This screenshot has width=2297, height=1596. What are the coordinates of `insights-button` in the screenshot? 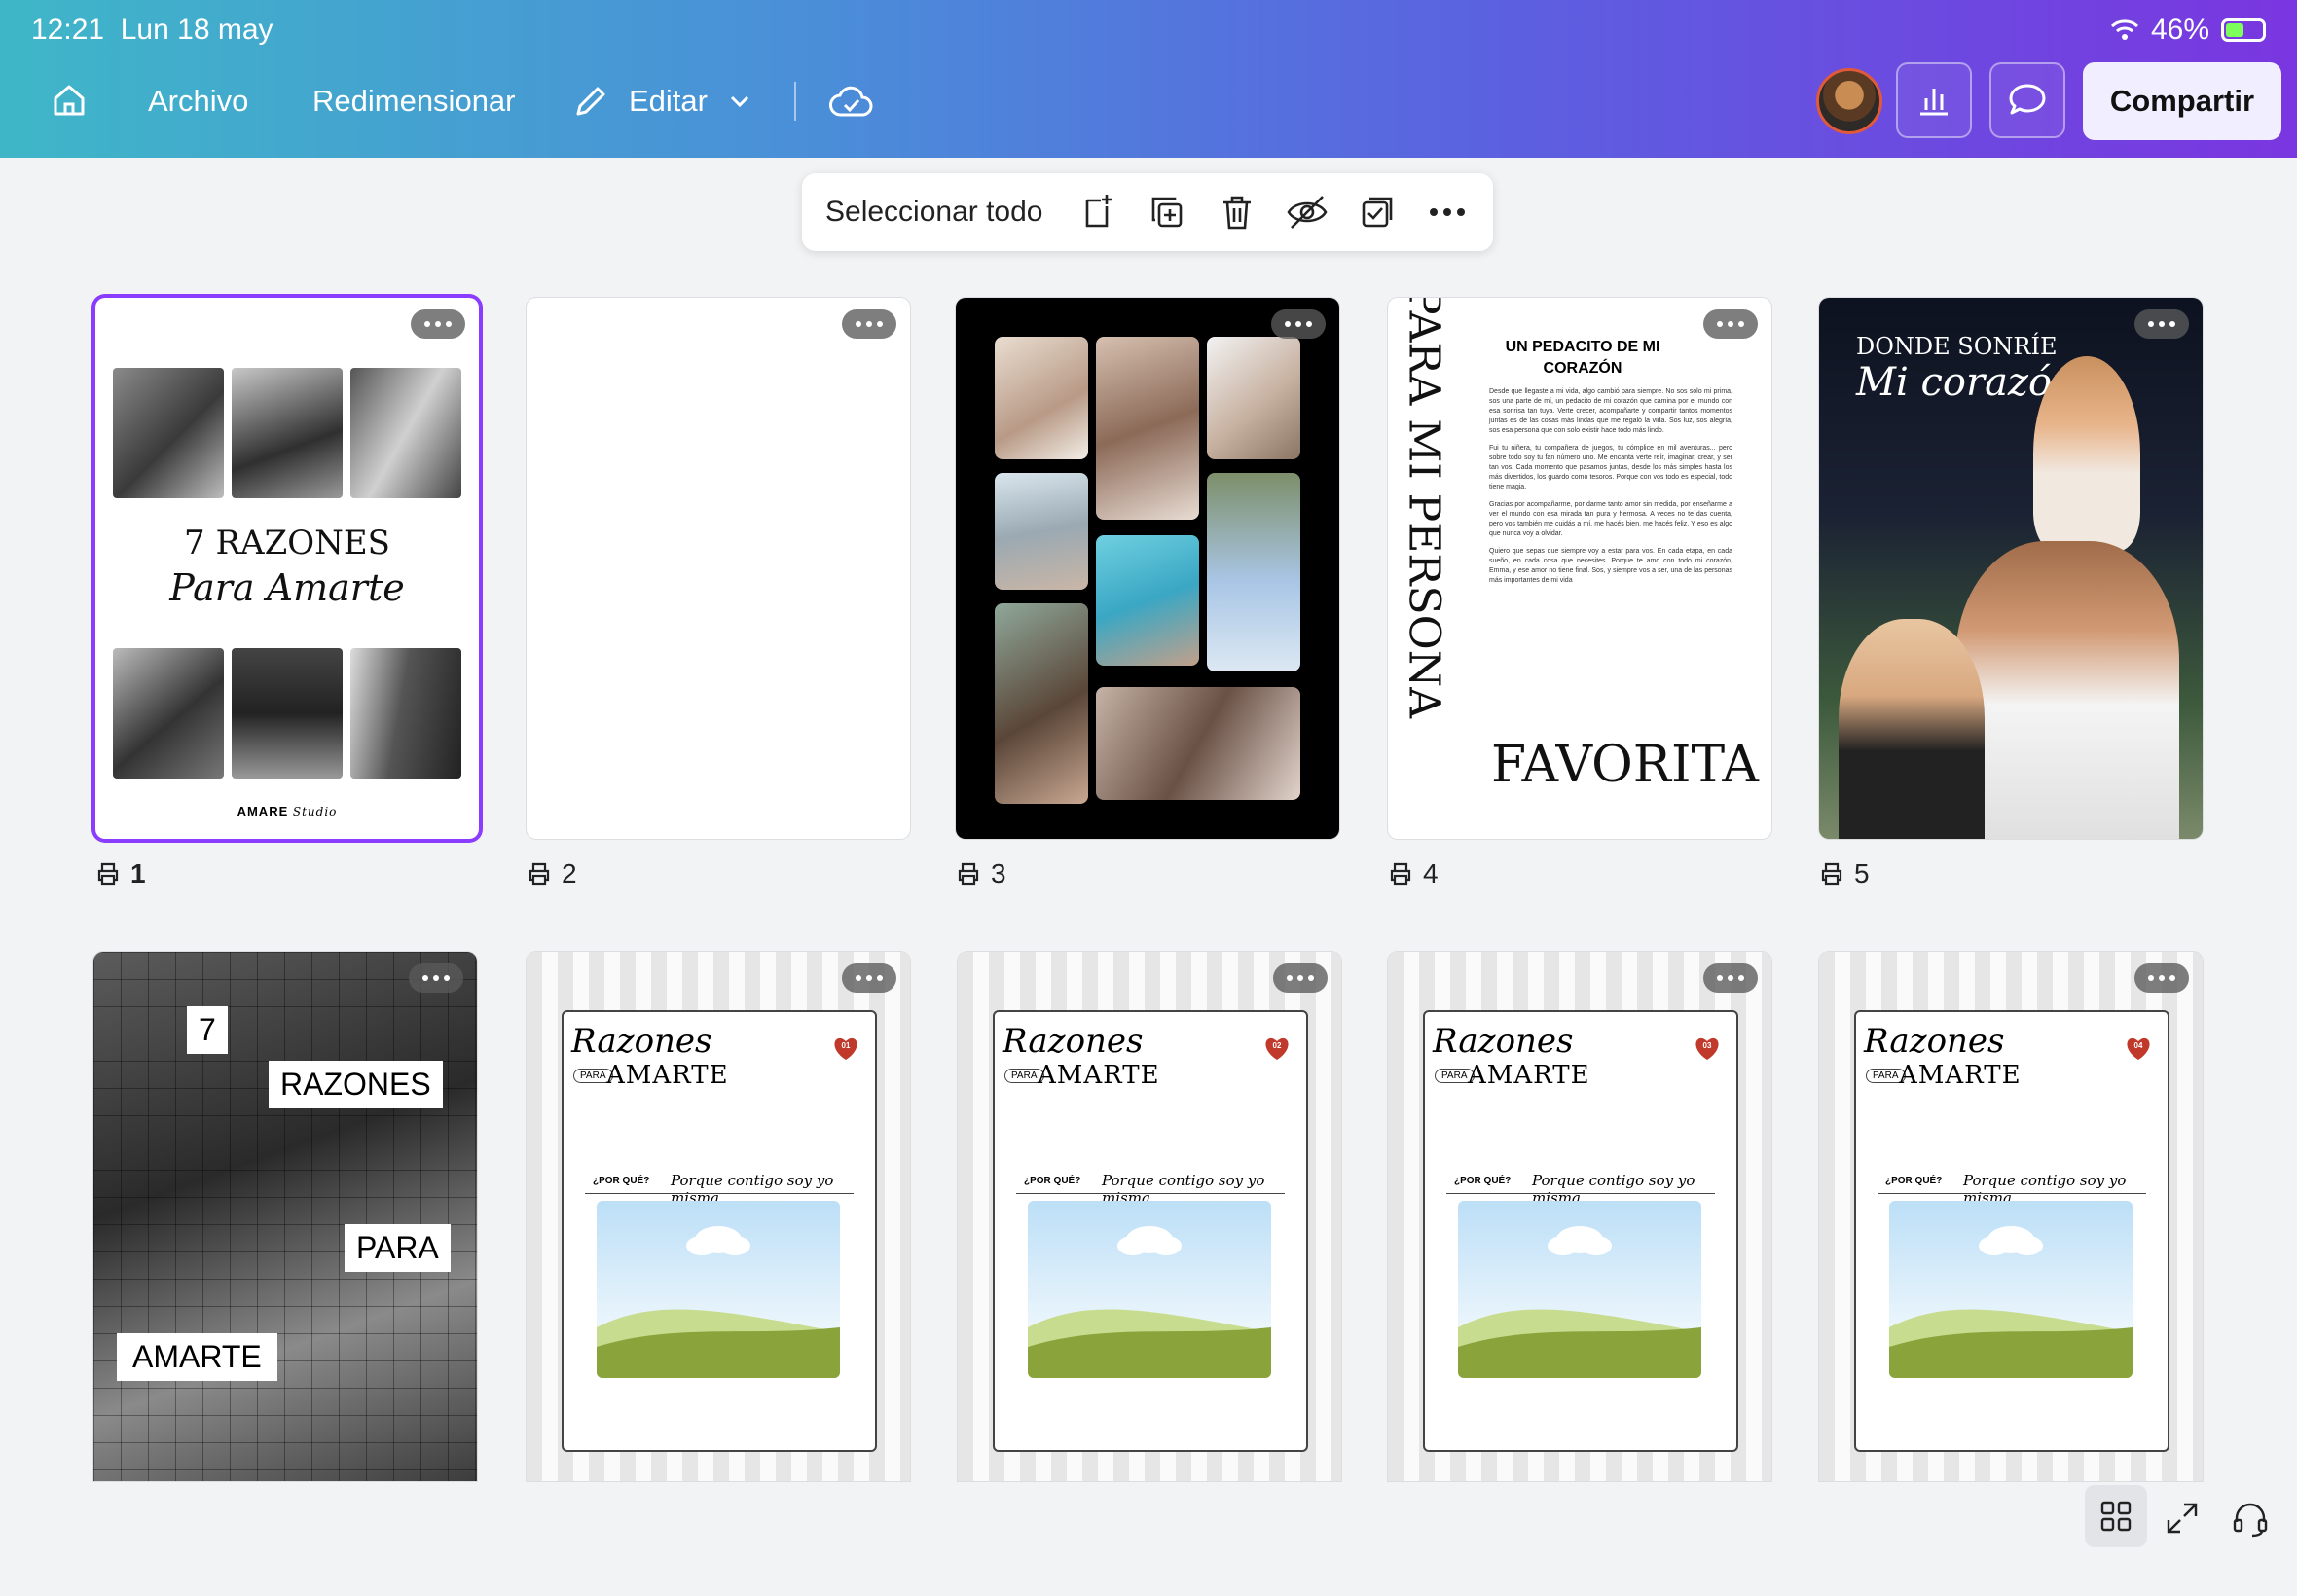 It's located at (1934, 100).